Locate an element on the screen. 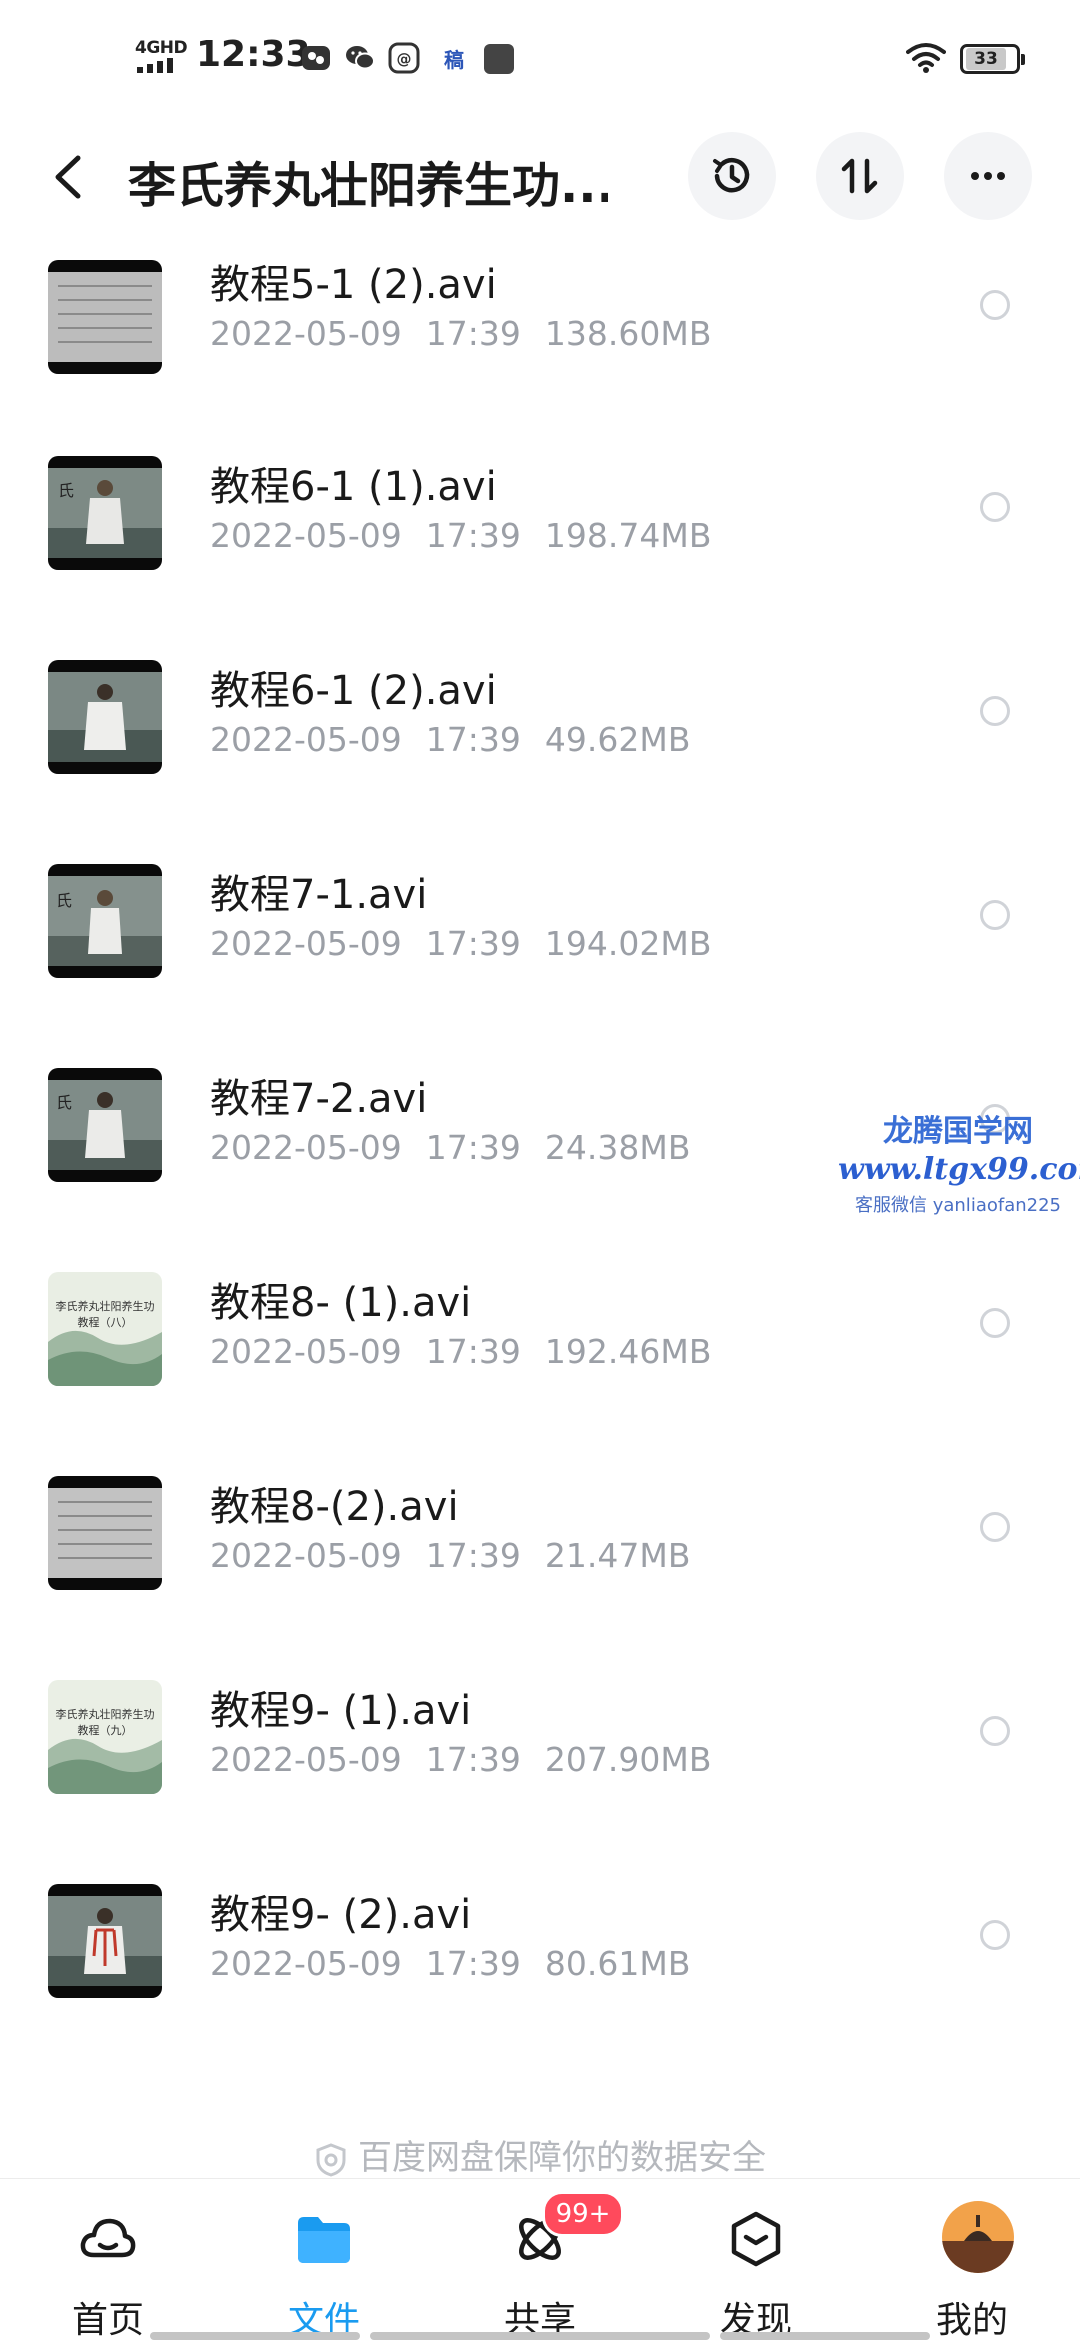  person-back-thumb-icon is located at coordinates (105, 717).